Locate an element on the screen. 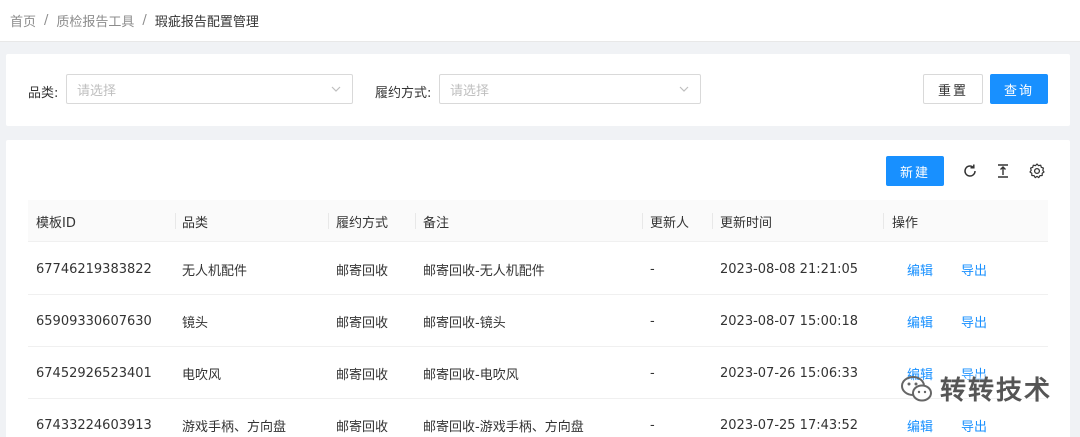  column-header-updater: 更新人 is located at coordinates (670, 223).